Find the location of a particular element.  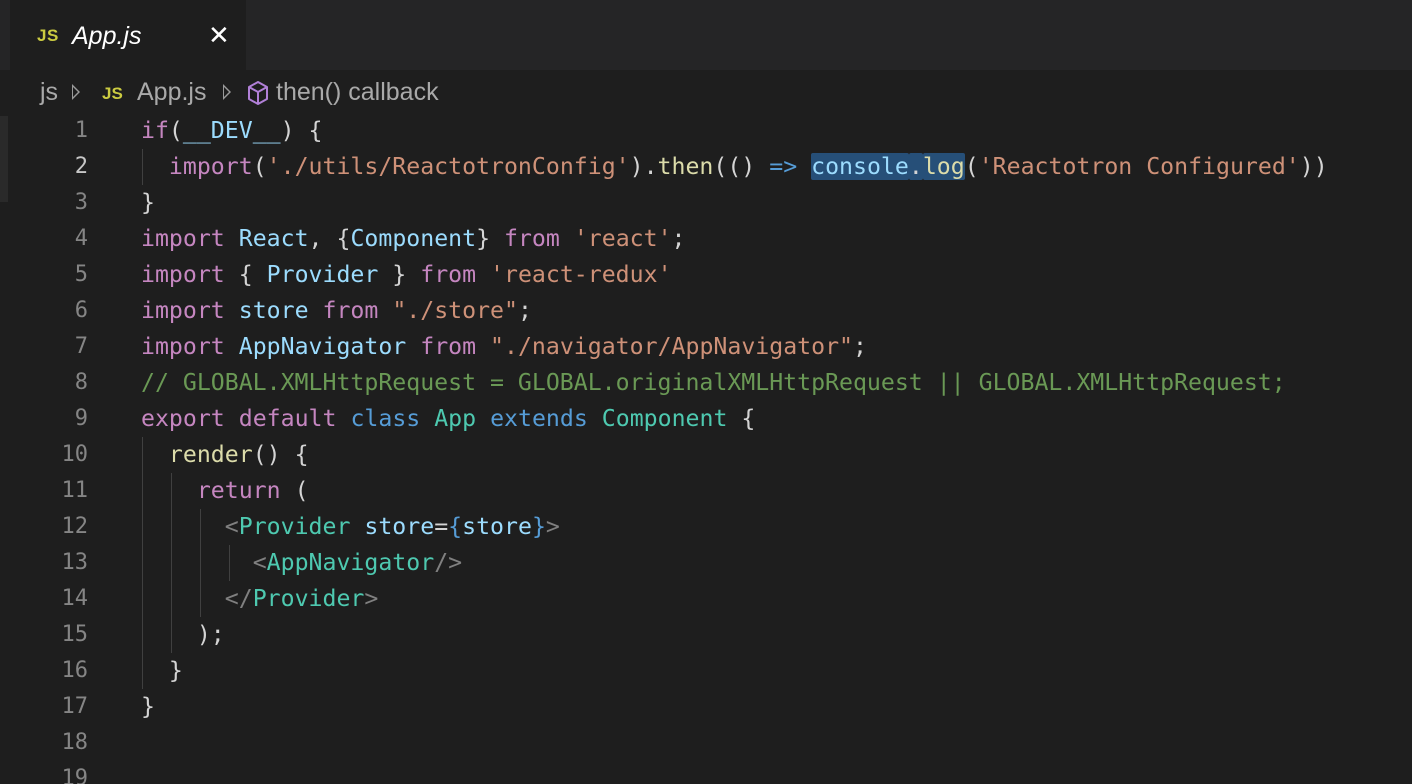

line-number: 6 is located at coordinates (81, 310).